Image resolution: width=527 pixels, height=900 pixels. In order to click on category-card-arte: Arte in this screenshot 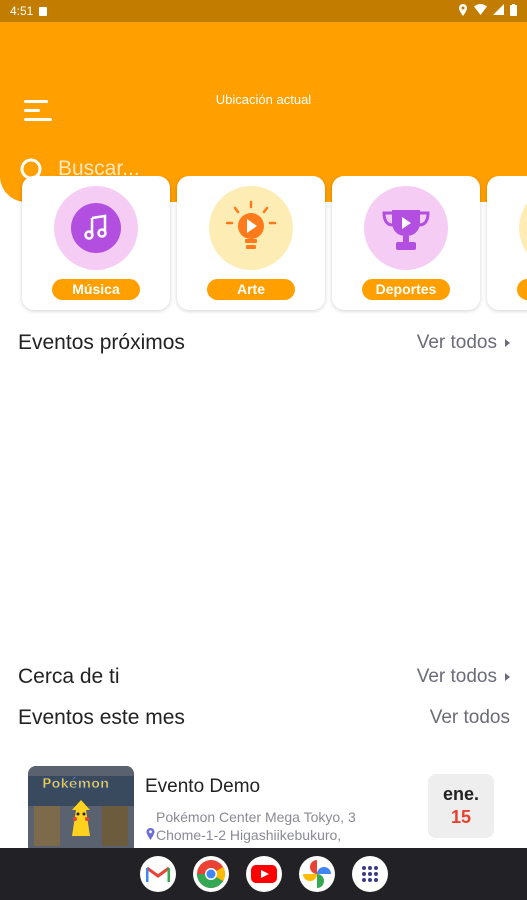, I will do `click(251, 243)`.